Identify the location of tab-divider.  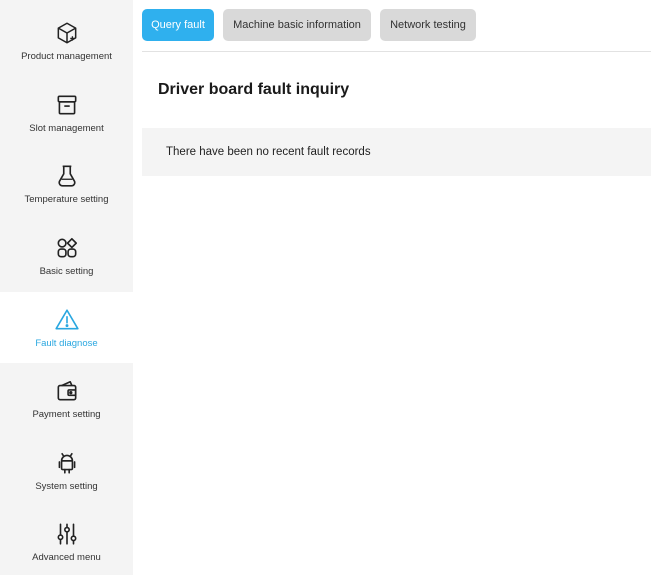
(396, 51).